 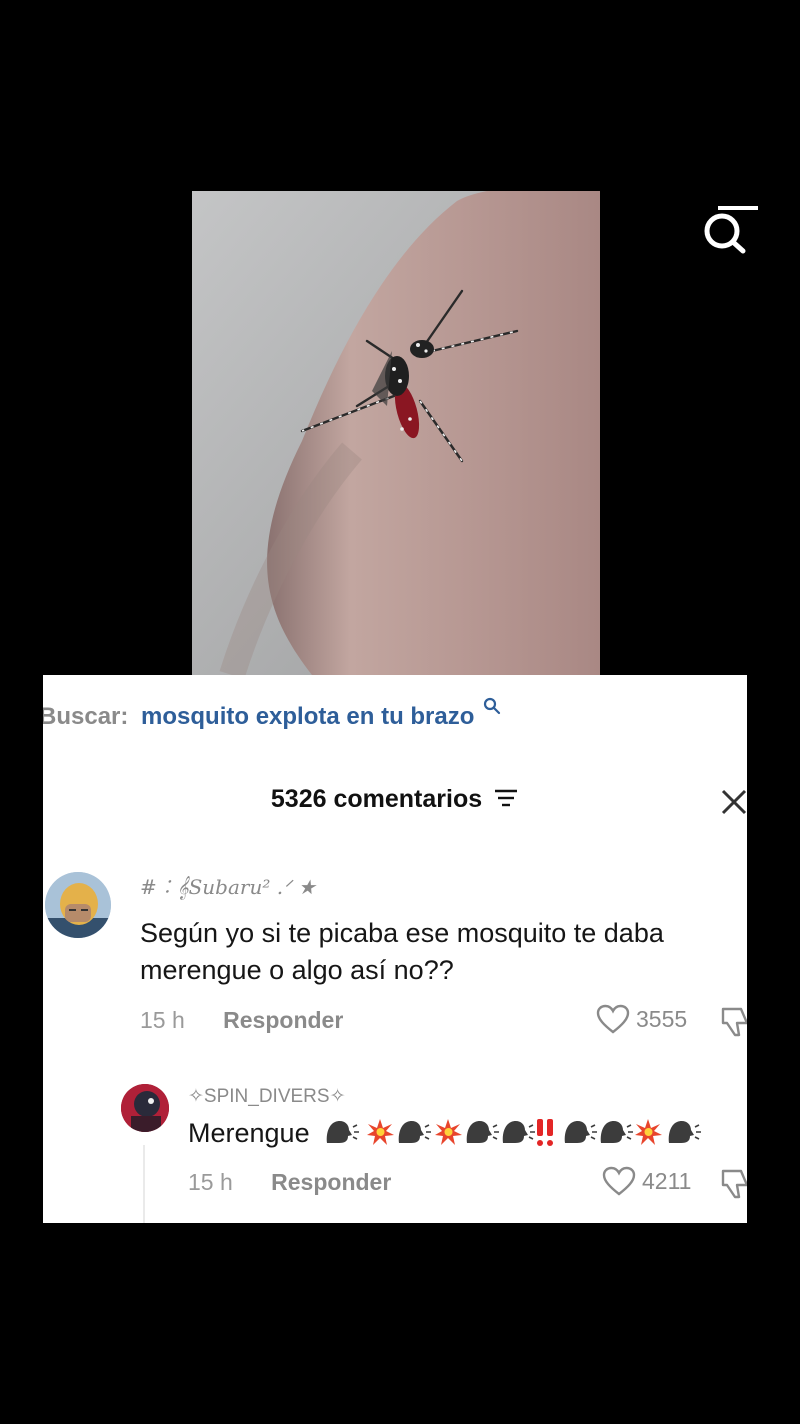 What do you see at coordinates (307, 716) in the screenshot?
I see `search-term: mosquito explota en tu brazo` at bounding box center [307, 716].